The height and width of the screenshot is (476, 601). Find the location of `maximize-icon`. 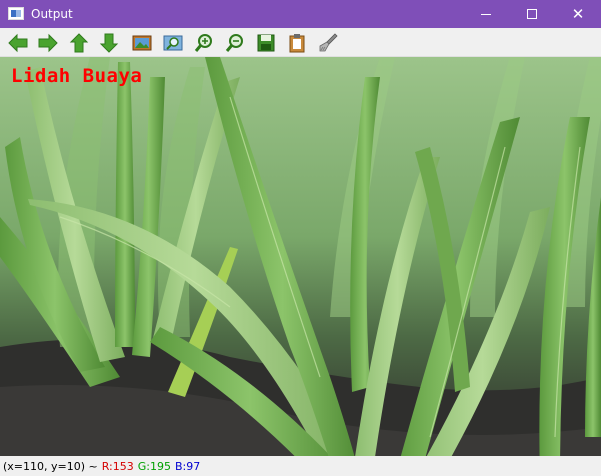

maximize-icon is located at coordinates (532, 14).